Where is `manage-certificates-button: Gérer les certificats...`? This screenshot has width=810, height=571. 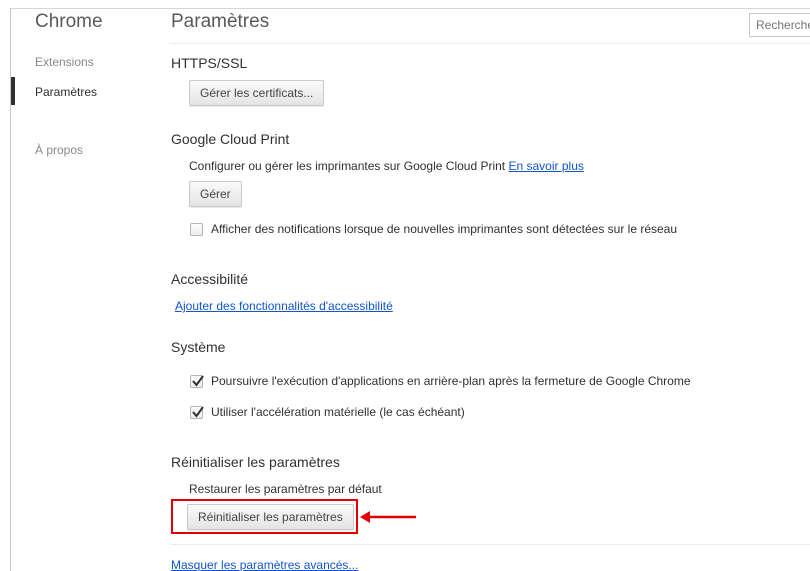 manage-certificates-button: Gérer les certificats... is located at coordinates (257, 93).